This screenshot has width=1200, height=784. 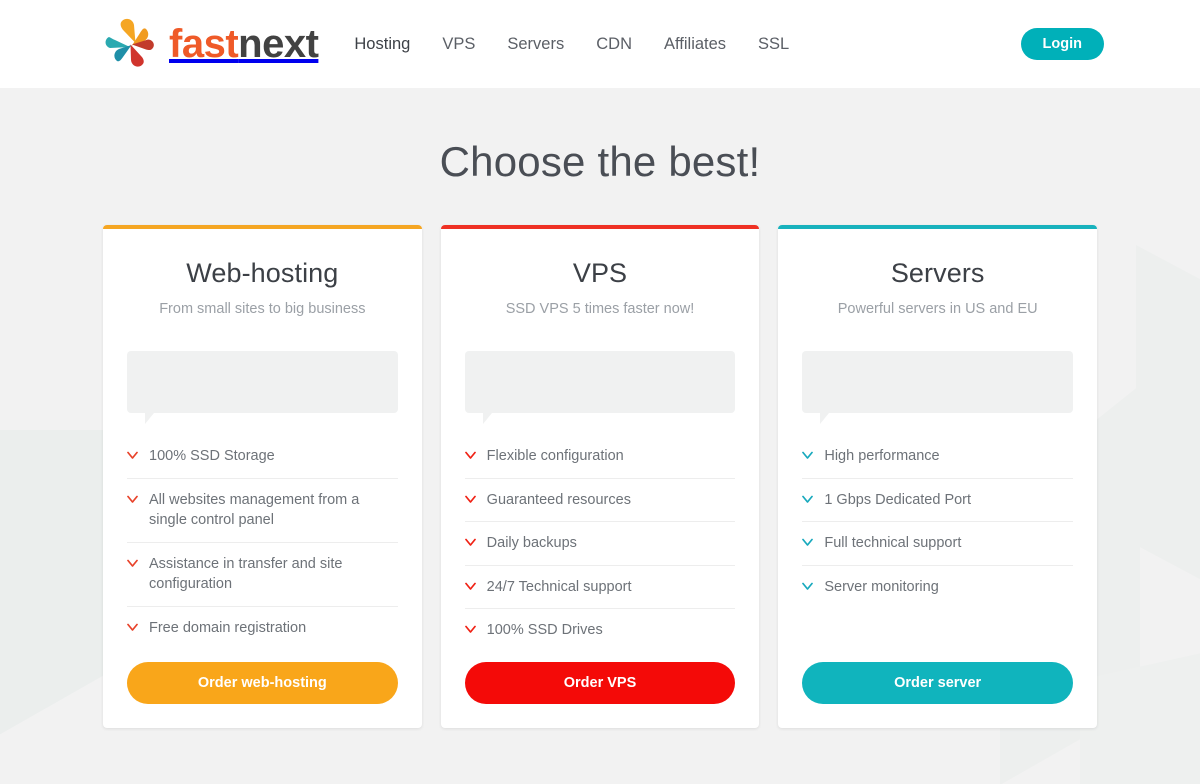 I want to click on feature-label: Server monitoring, so click(x=881, y=586).